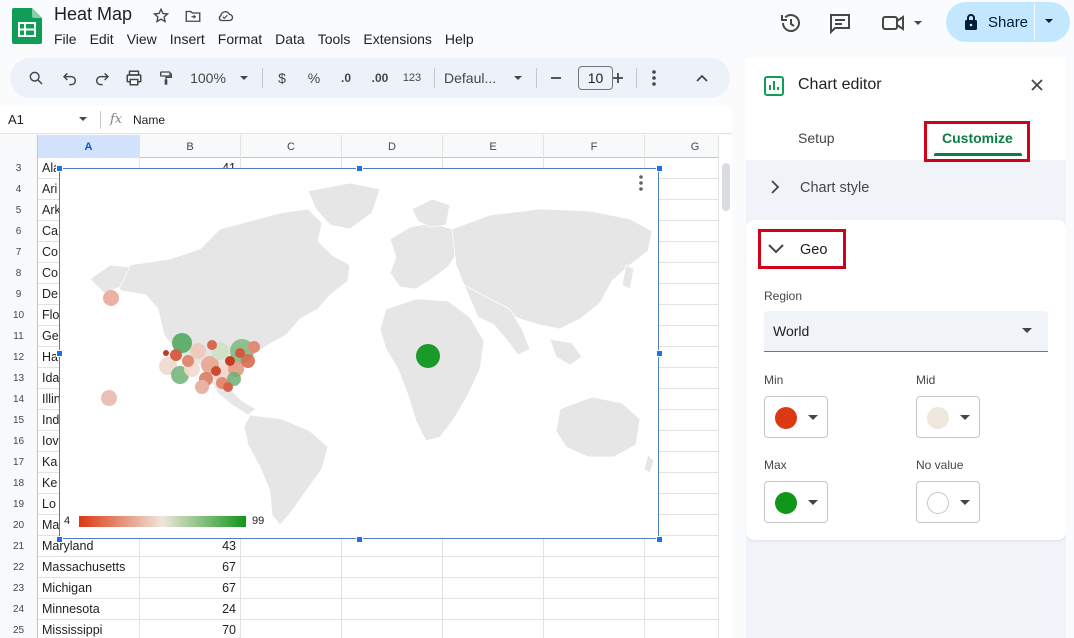  Describe the element at coordinates (19, 546) in the screenshot. I see `row-header: 21` at that location.